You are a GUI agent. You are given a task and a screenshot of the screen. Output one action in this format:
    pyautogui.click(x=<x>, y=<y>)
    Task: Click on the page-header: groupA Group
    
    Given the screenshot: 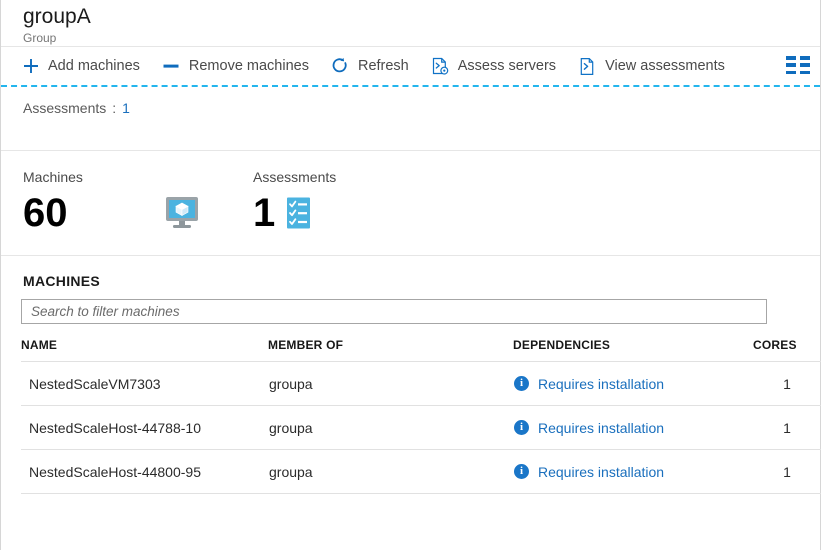 What is the action you would take?
    pyautogui.click(x=410, y=23)
    